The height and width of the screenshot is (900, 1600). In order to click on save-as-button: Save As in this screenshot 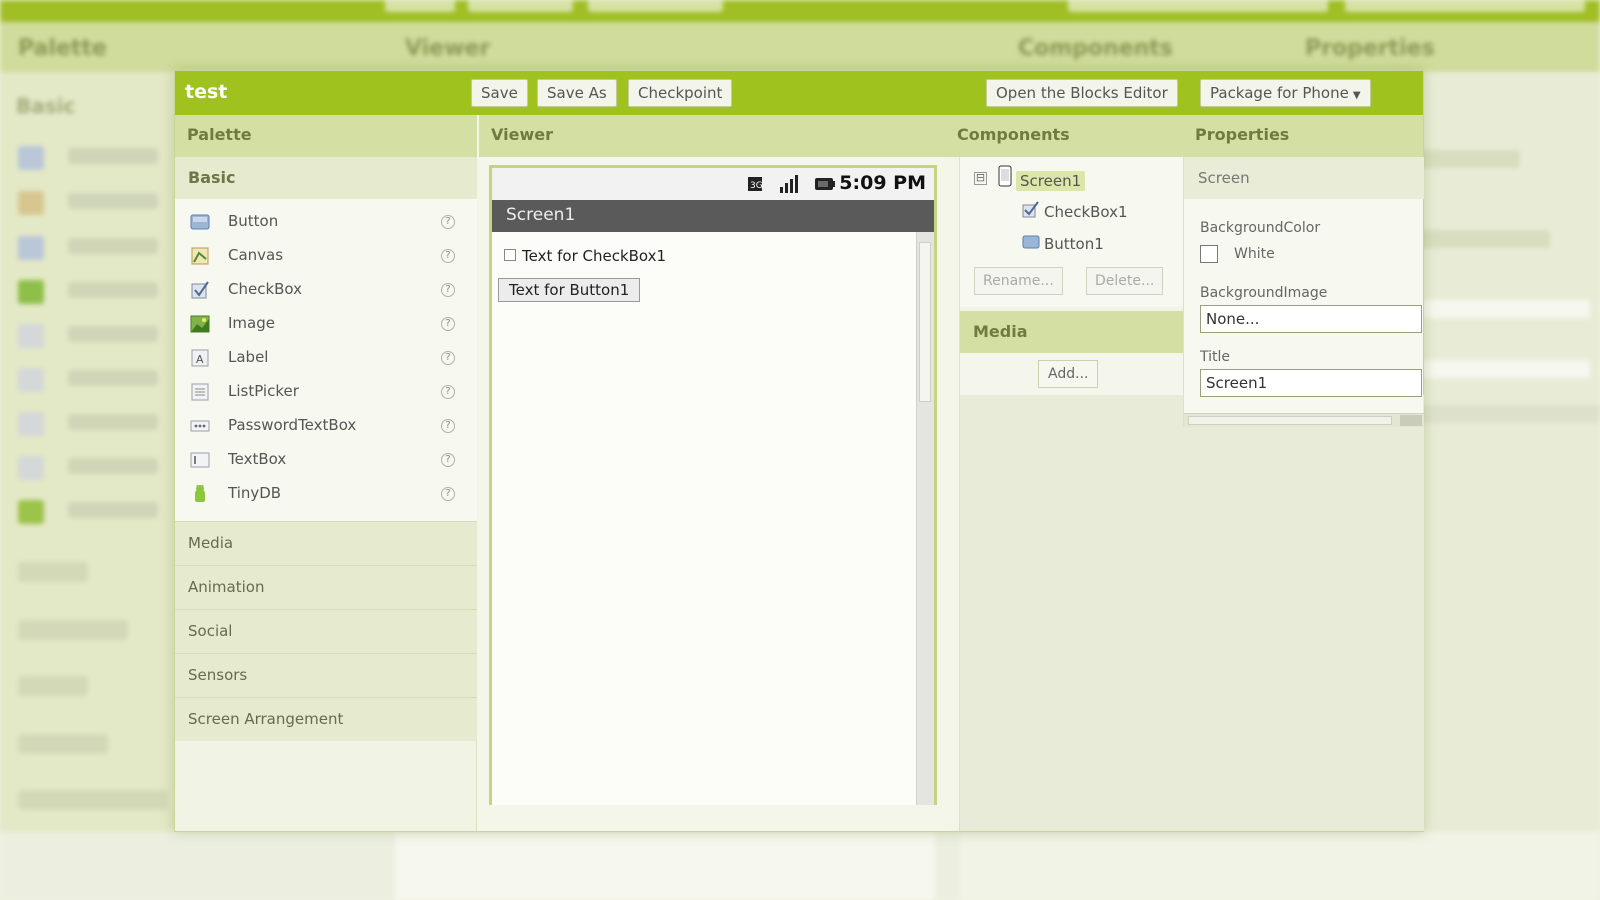, I will do `click(577, 93)`.